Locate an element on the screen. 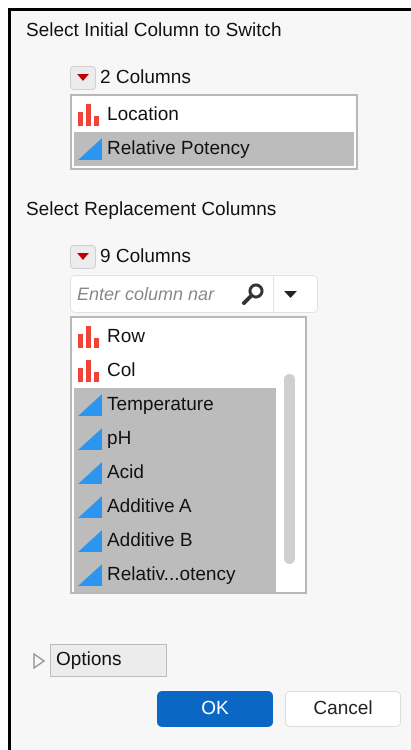 Image resolution: width=411 pixels, height=750 pixels. column-item: Additive A is located at coordinates (175, 507).